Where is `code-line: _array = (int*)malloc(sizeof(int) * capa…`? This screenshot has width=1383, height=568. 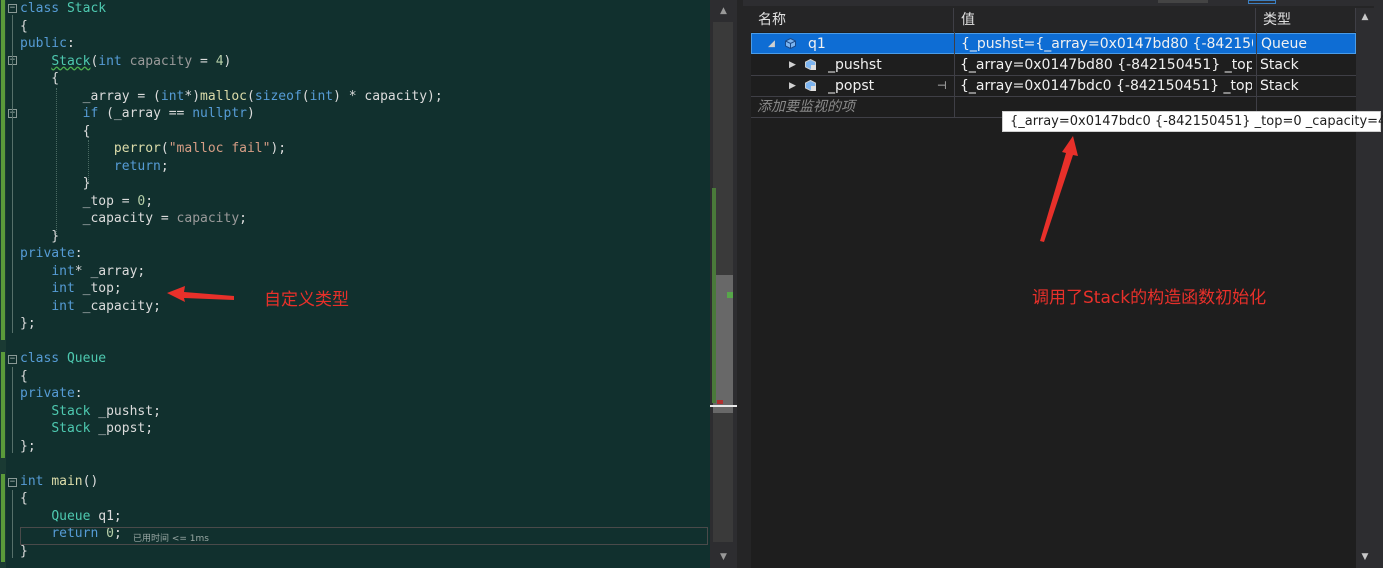
code-line: _array = (int*)malloc(sizeof(int) * capa… is located at coordinates (231, 96).